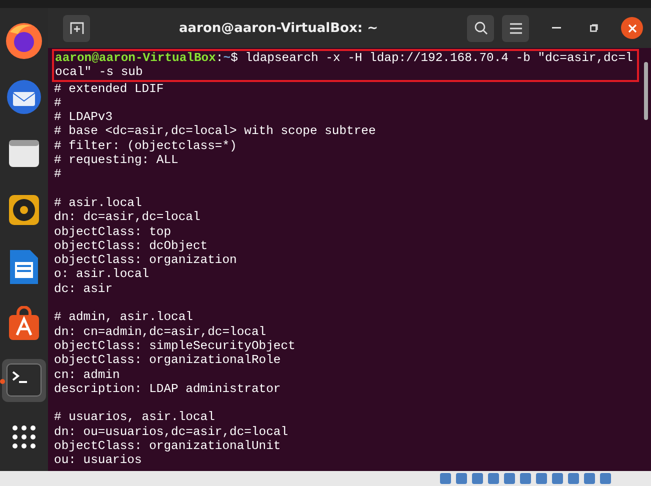  I want to click on output-line: # filter: (objectclass=*), so click(146, 146).